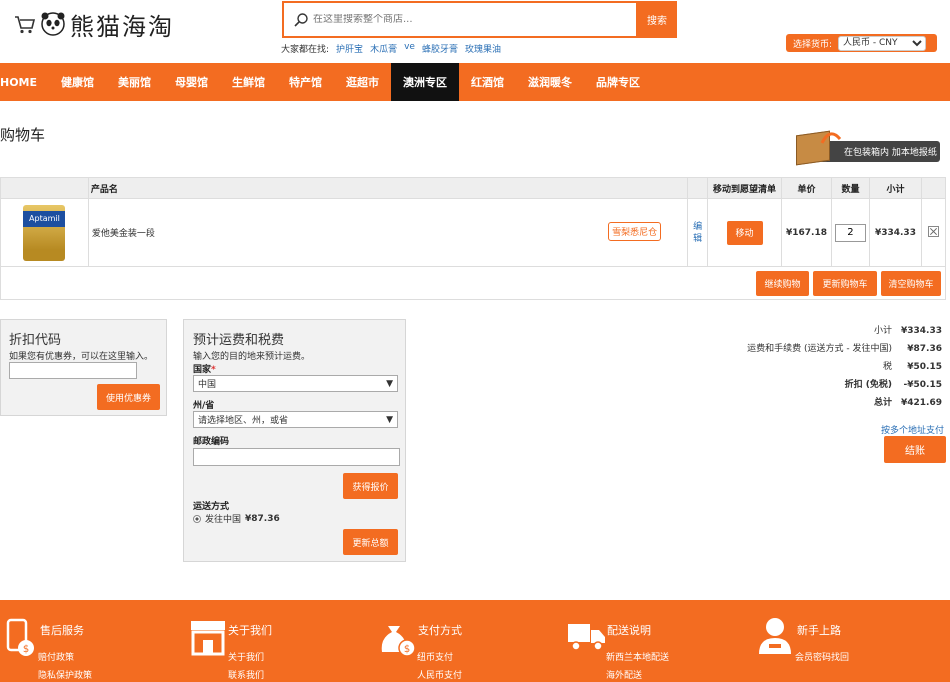 The height and width of the screenshot is (682, 950). Describe the element at coordinates (56, 656) in the screenshot. I see `footer-link: 赔付政策` at that location.